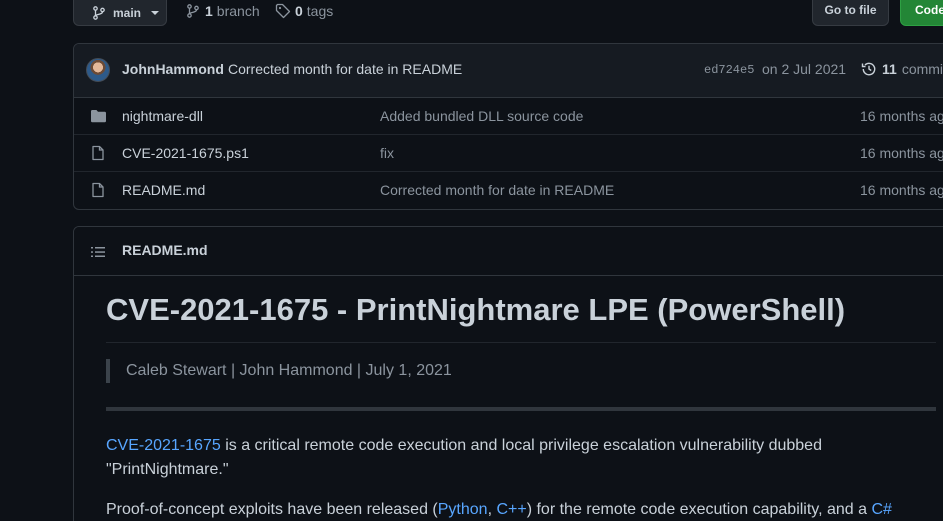 This screenshot has width=943, height=521. What do you see at coordinates (921, 13) in the screenshot?
I see `code-button: Code` at bounding box center [921, 13].